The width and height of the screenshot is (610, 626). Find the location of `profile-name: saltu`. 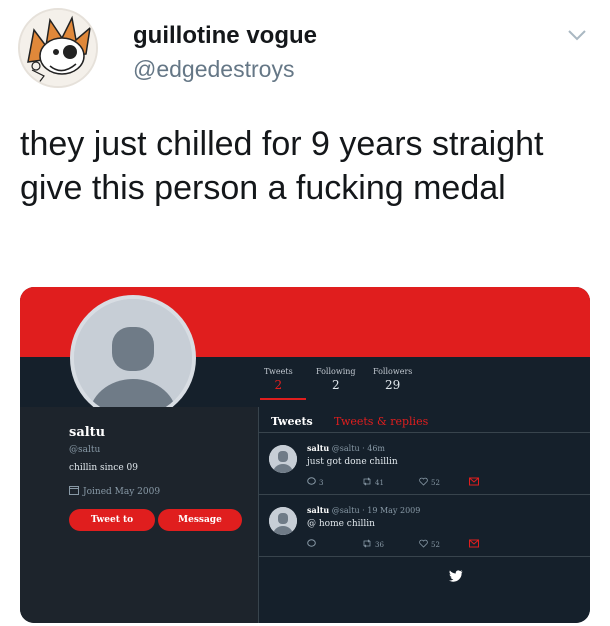

profile-name: saltu is located at coordinates (87, 432).